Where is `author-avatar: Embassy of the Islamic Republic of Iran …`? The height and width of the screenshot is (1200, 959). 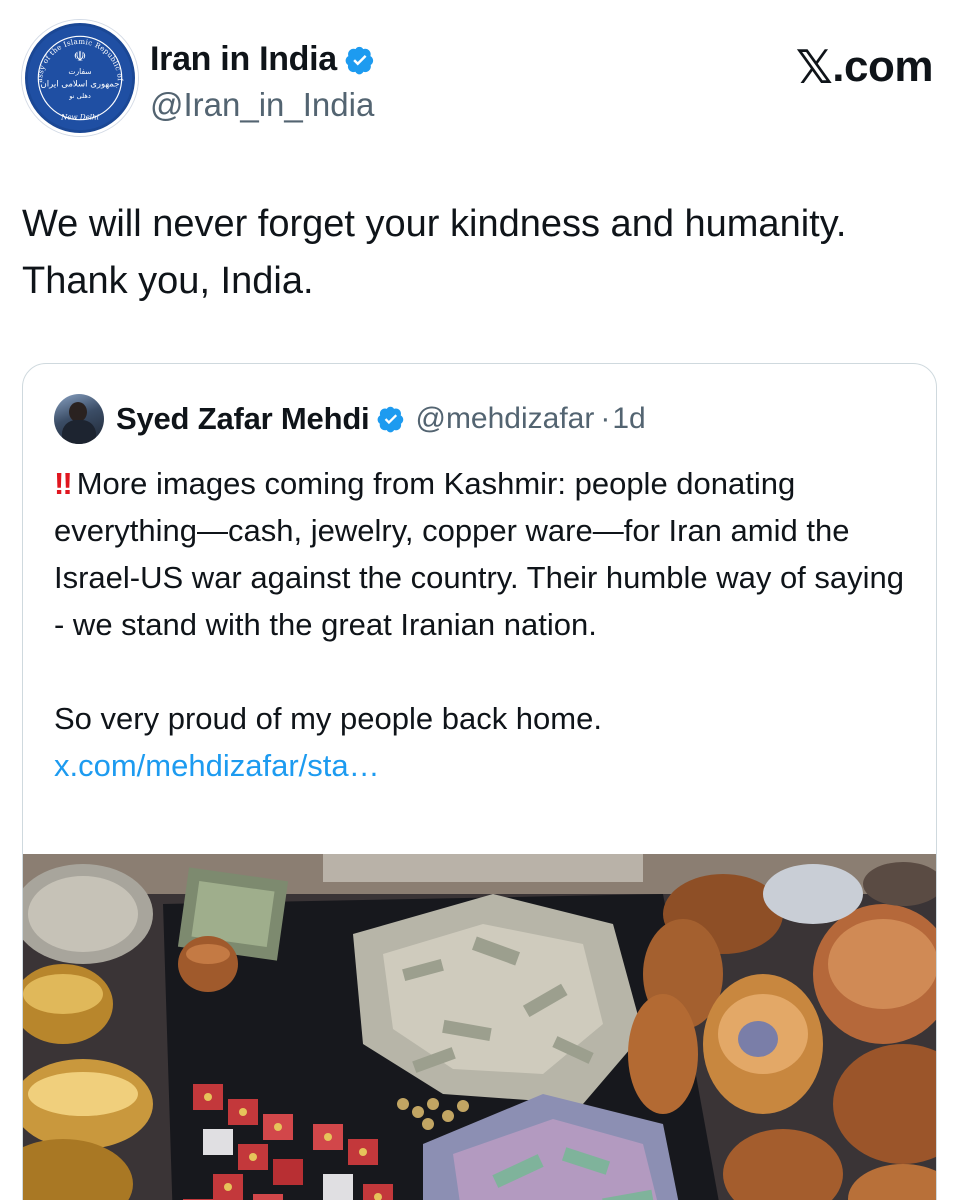 author-avatar: Embassy of the Islamic Republic of Iran … is located at coordinates (80, 78).